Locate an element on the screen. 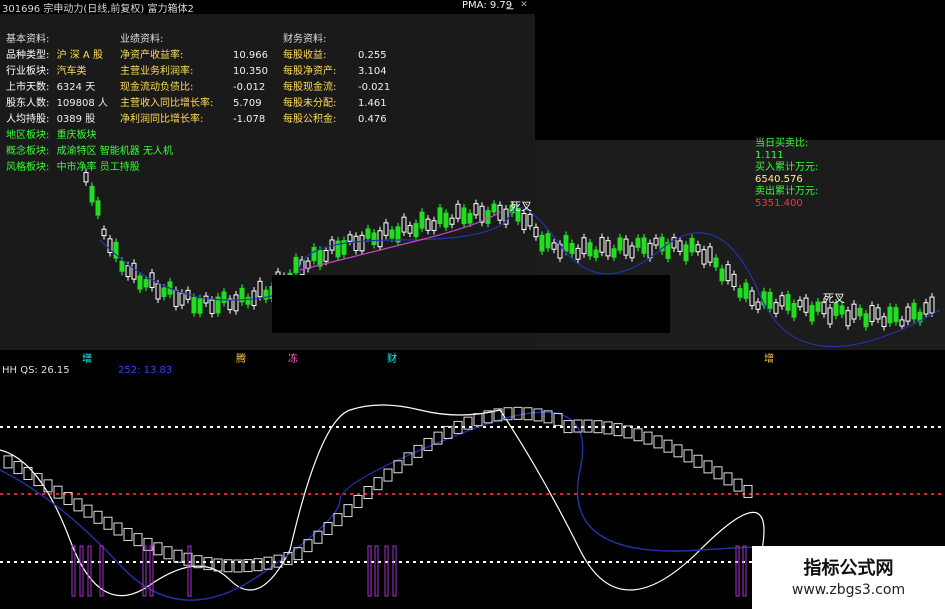 The width and height of the screenshot is (945, 609). sell-total-label: 卖出累计万元: is located at coordinates (787, 191).